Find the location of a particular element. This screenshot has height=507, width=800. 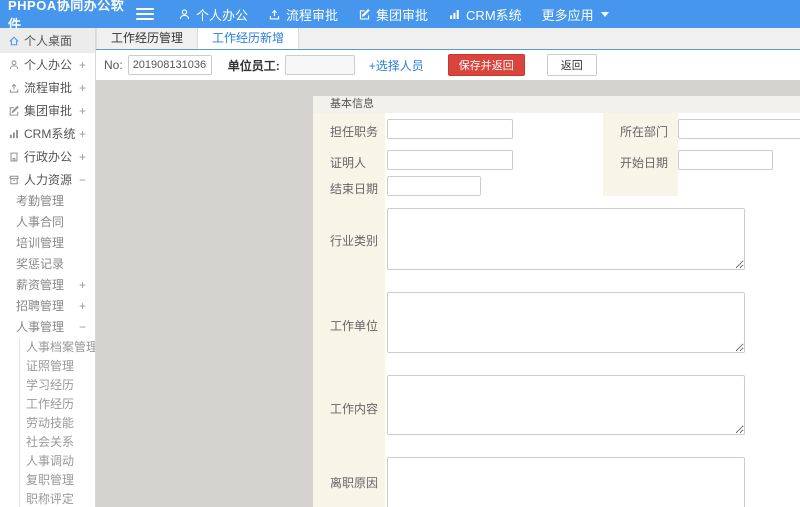

sidebar-item-attendance: 考勤管理 is located at coordinates (47, 201).